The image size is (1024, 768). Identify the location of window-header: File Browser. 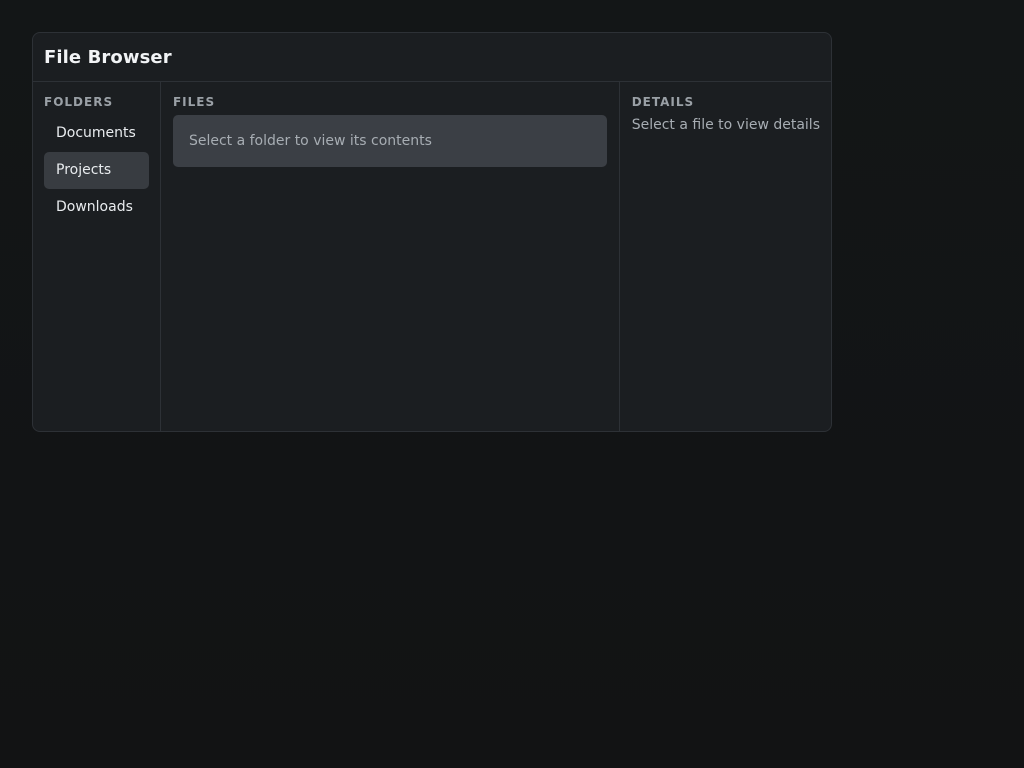
(432, 57).